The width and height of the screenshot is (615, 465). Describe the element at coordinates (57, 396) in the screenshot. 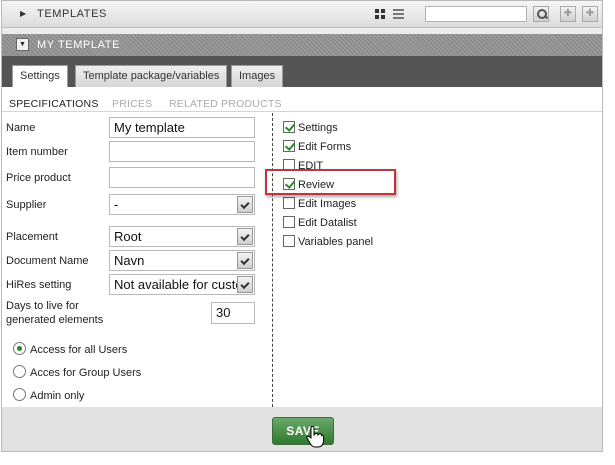

I see `admin-only-label: Admin only` at that location.